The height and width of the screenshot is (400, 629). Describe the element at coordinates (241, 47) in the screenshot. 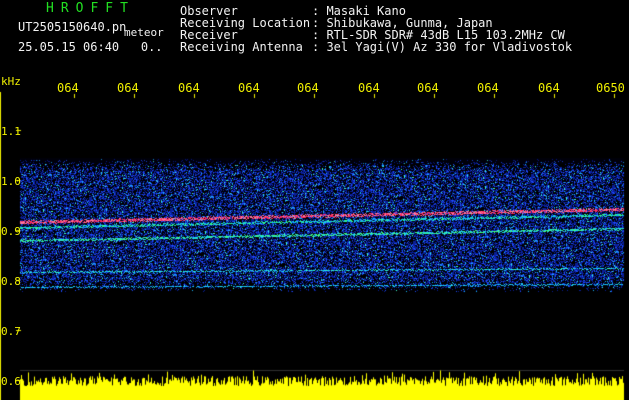

I see `meta-label: Receiving Antenna` at that location.